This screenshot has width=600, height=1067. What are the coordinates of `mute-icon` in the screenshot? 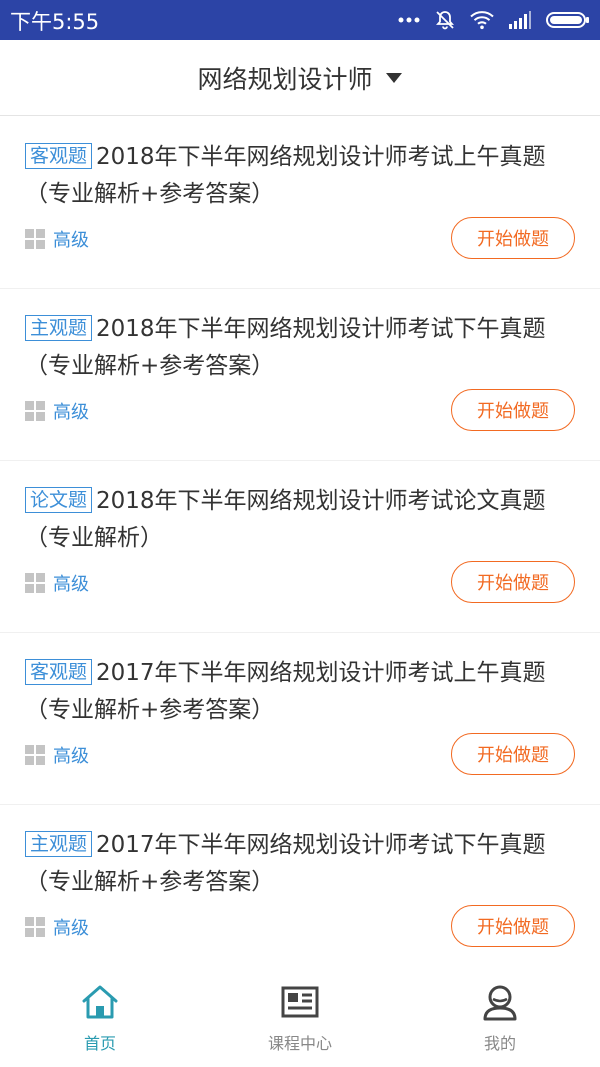 It's located at (445, 20).